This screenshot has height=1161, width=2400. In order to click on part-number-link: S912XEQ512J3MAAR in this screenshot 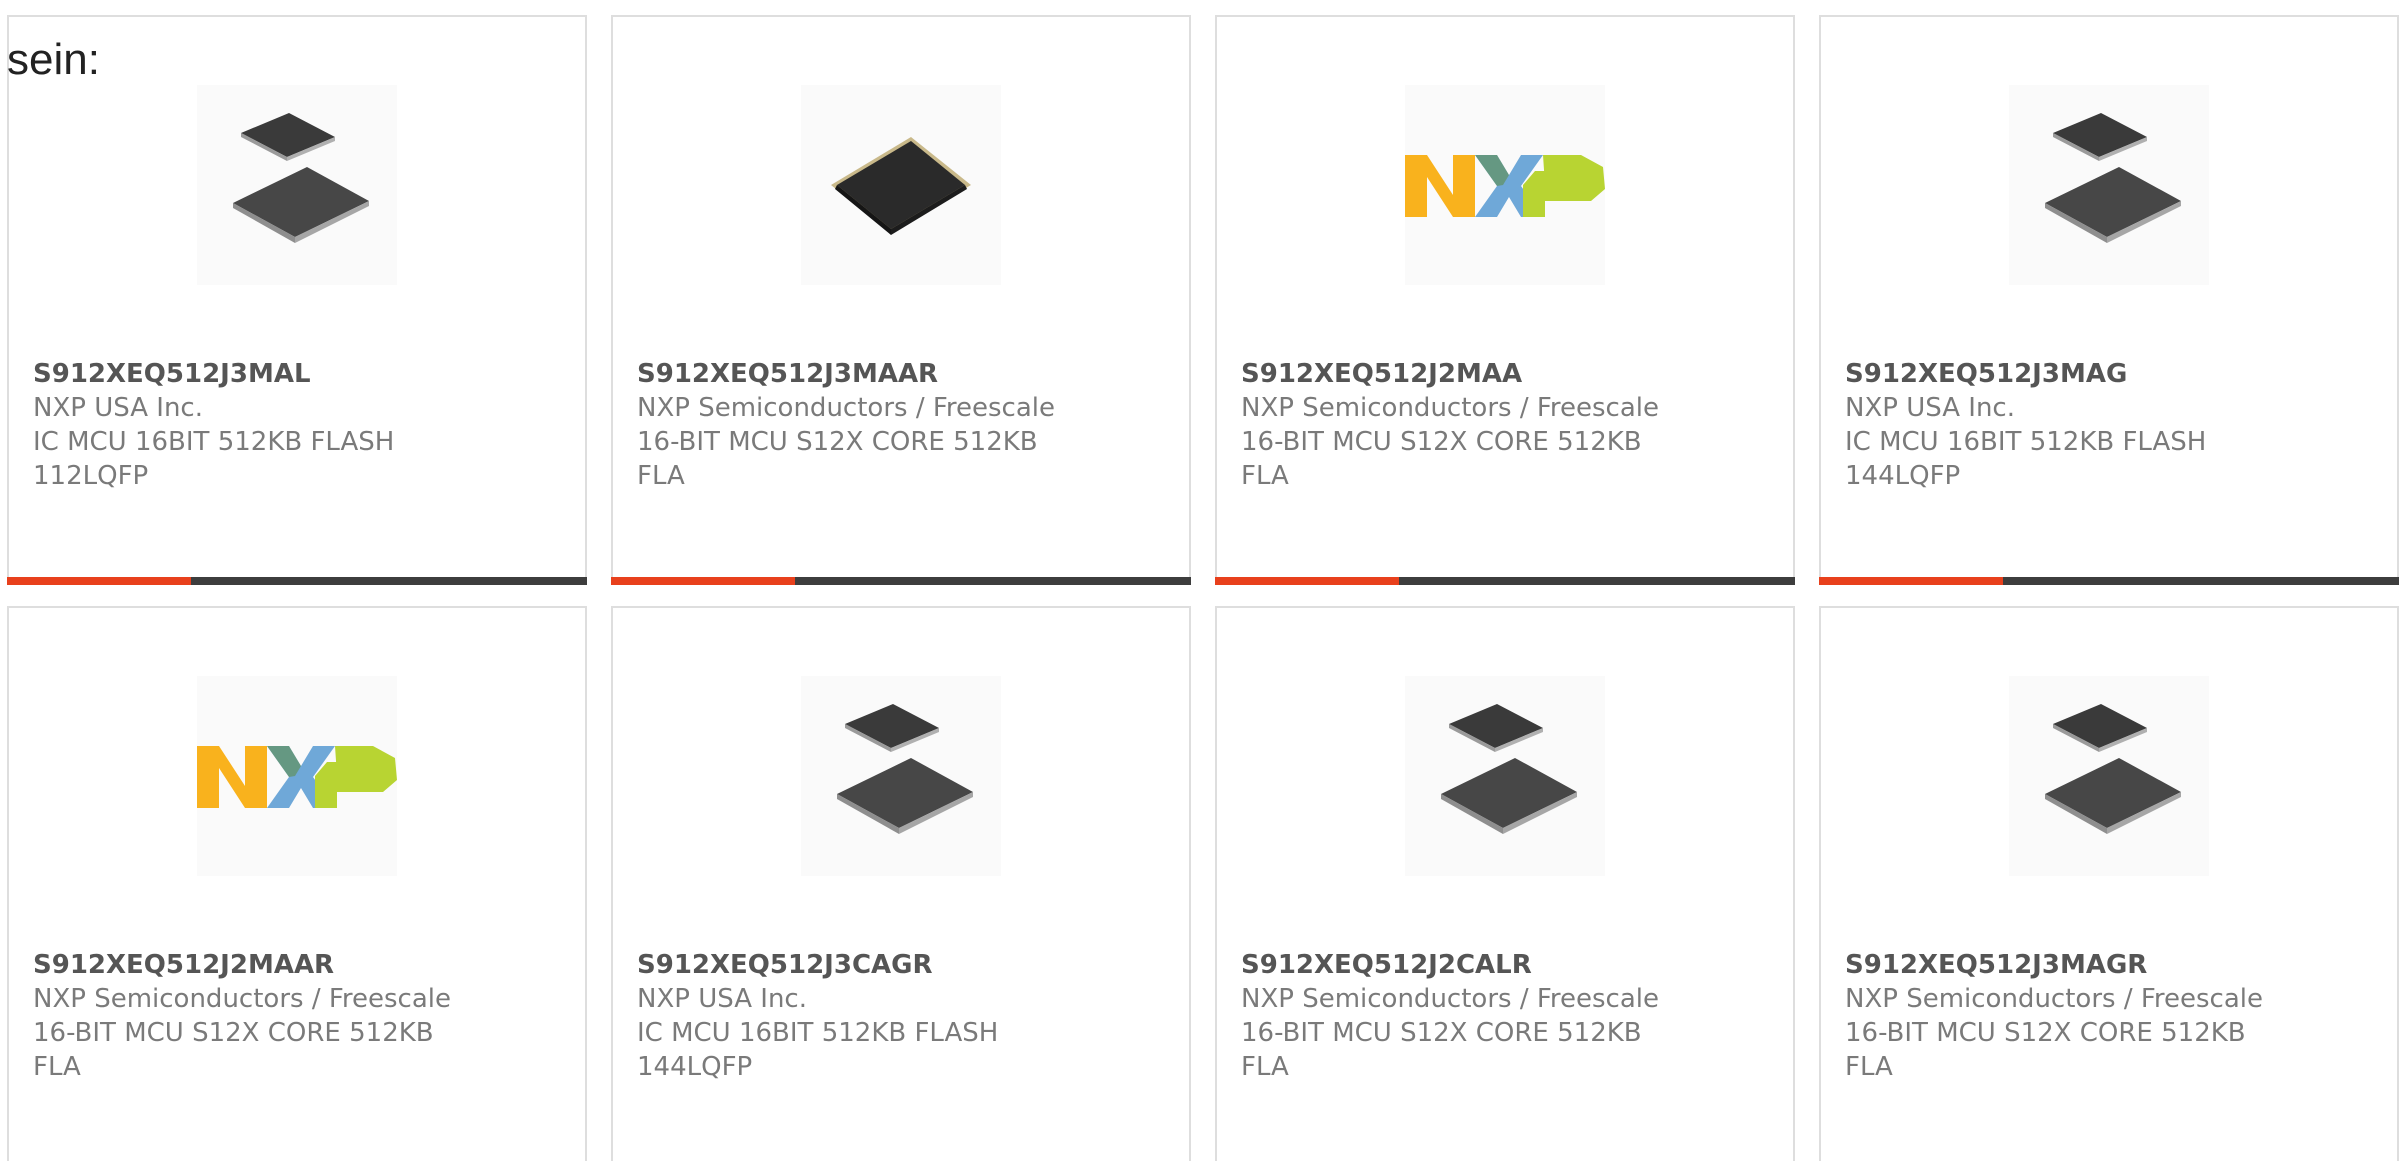, I will do `click(852, 374)`.